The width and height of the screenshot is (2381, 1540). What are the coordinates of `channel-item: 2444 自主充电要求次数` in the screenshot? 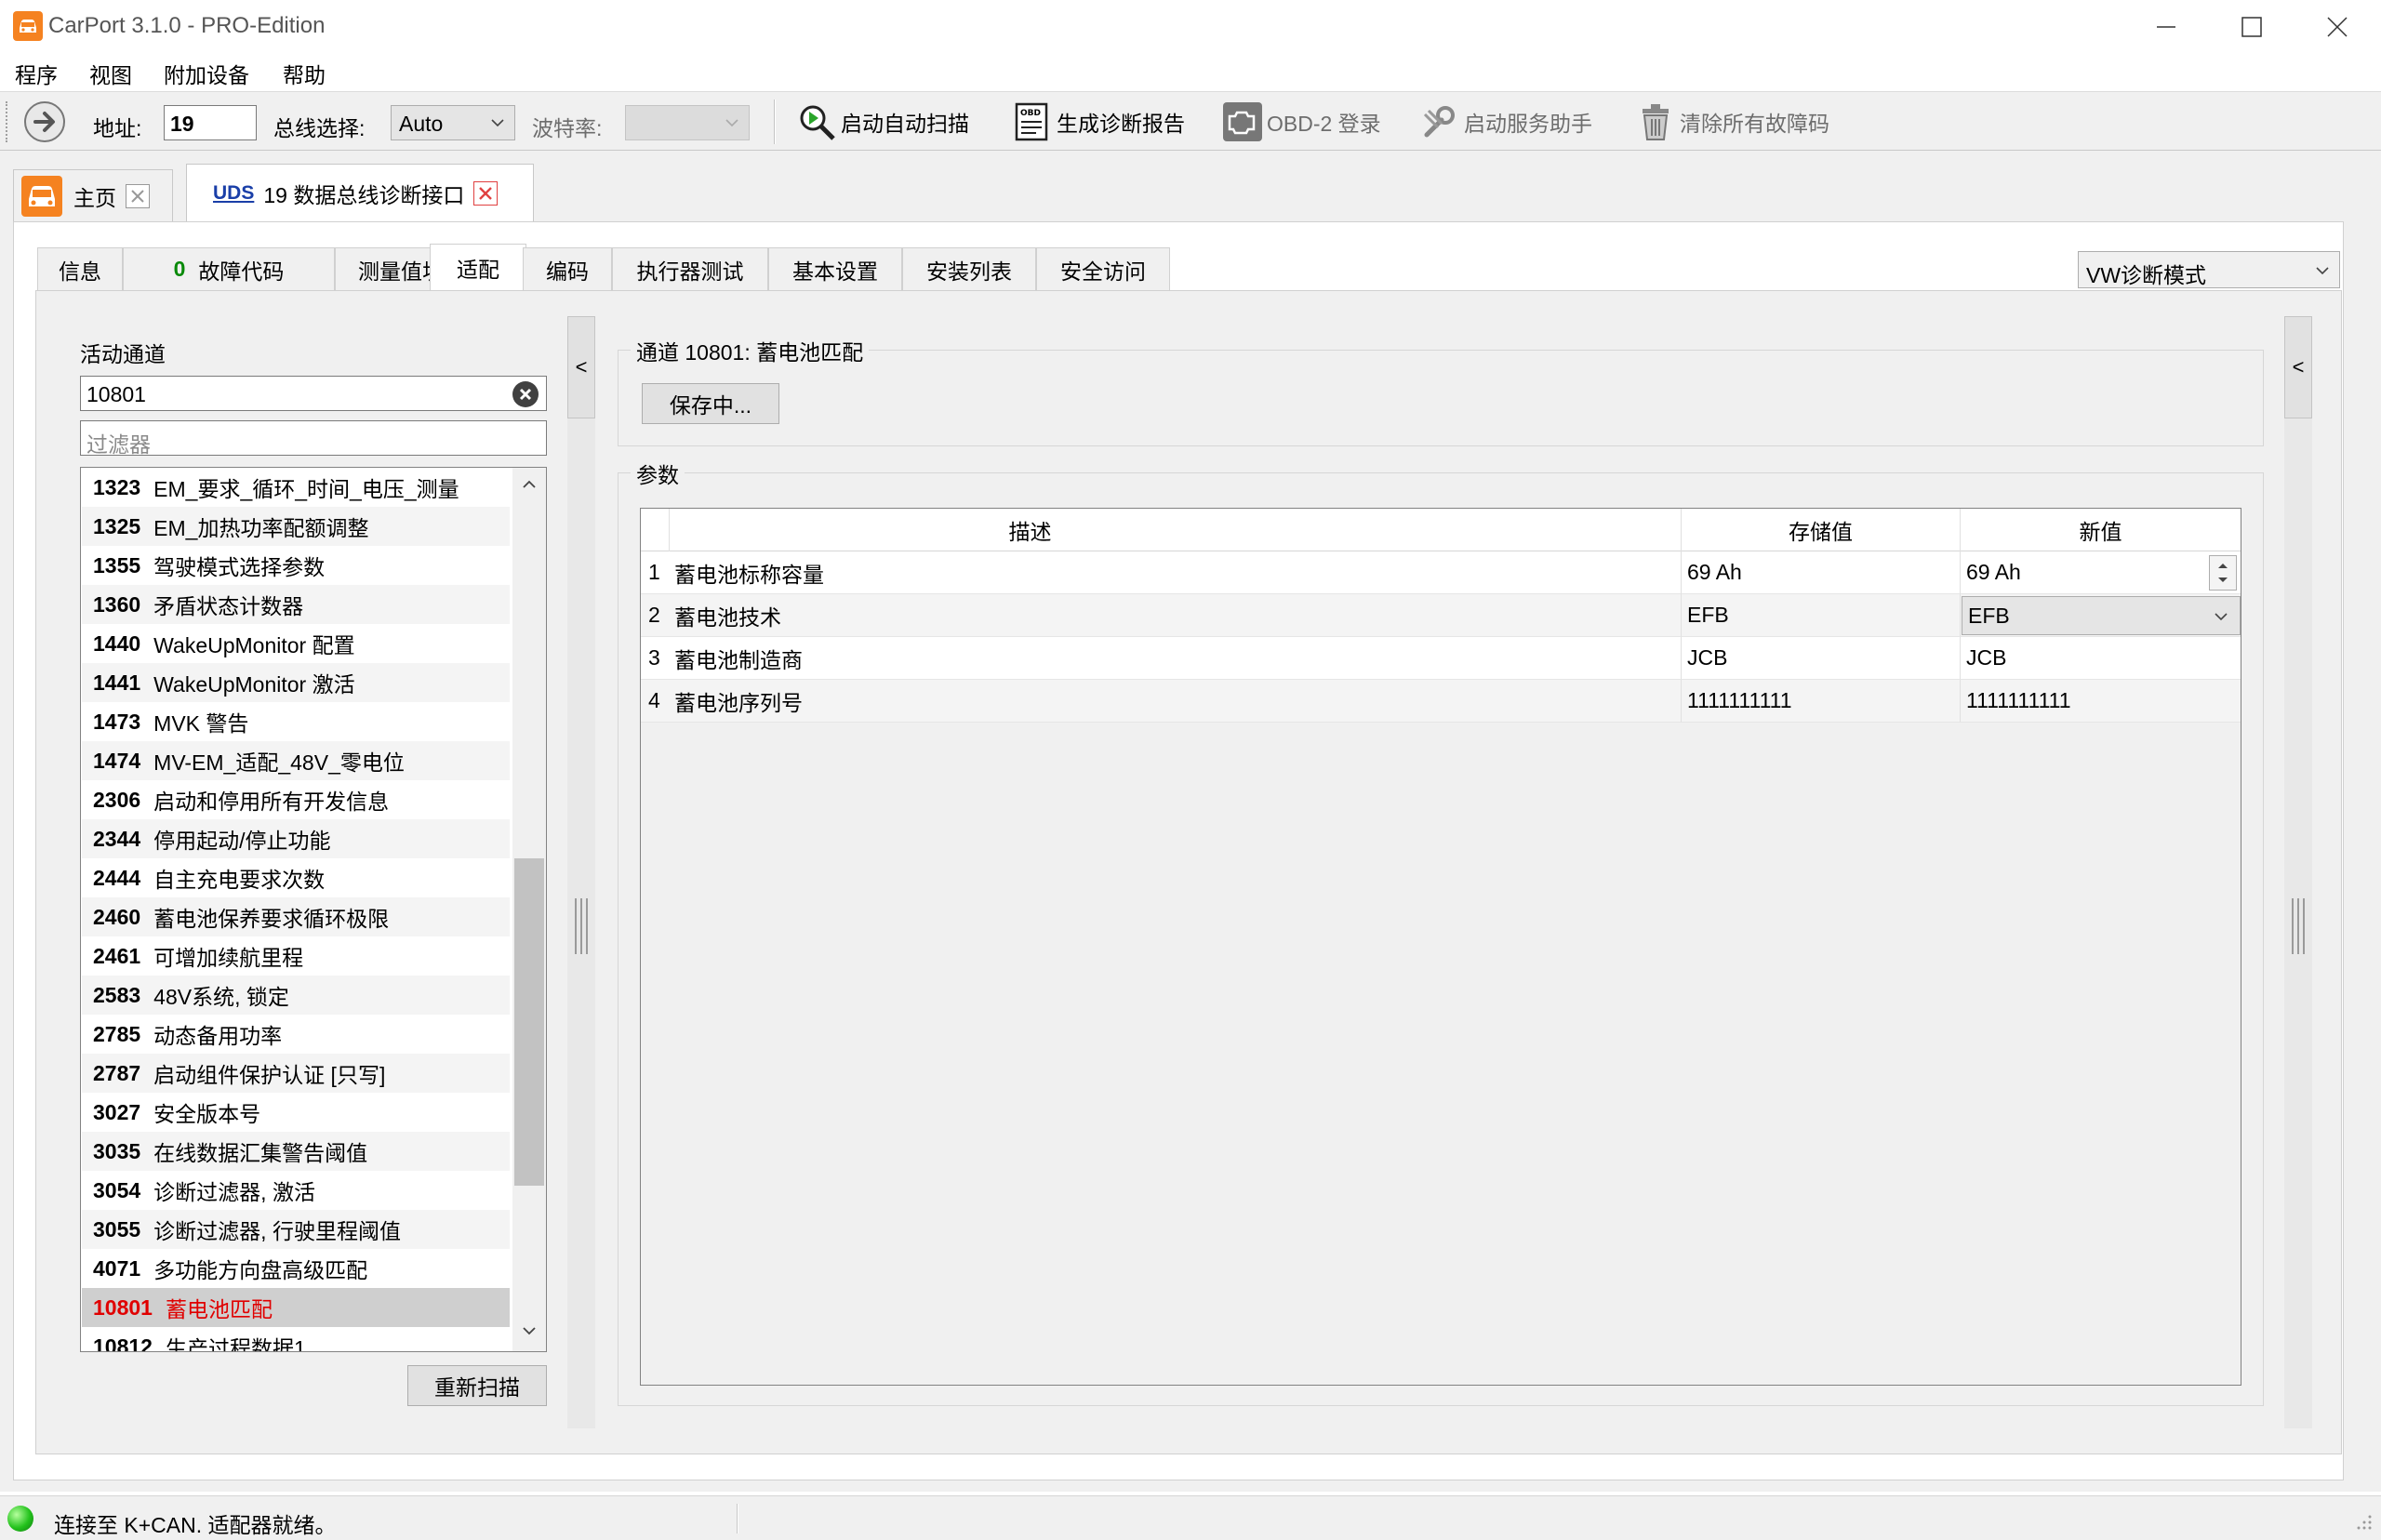 It's located at (296, 877).